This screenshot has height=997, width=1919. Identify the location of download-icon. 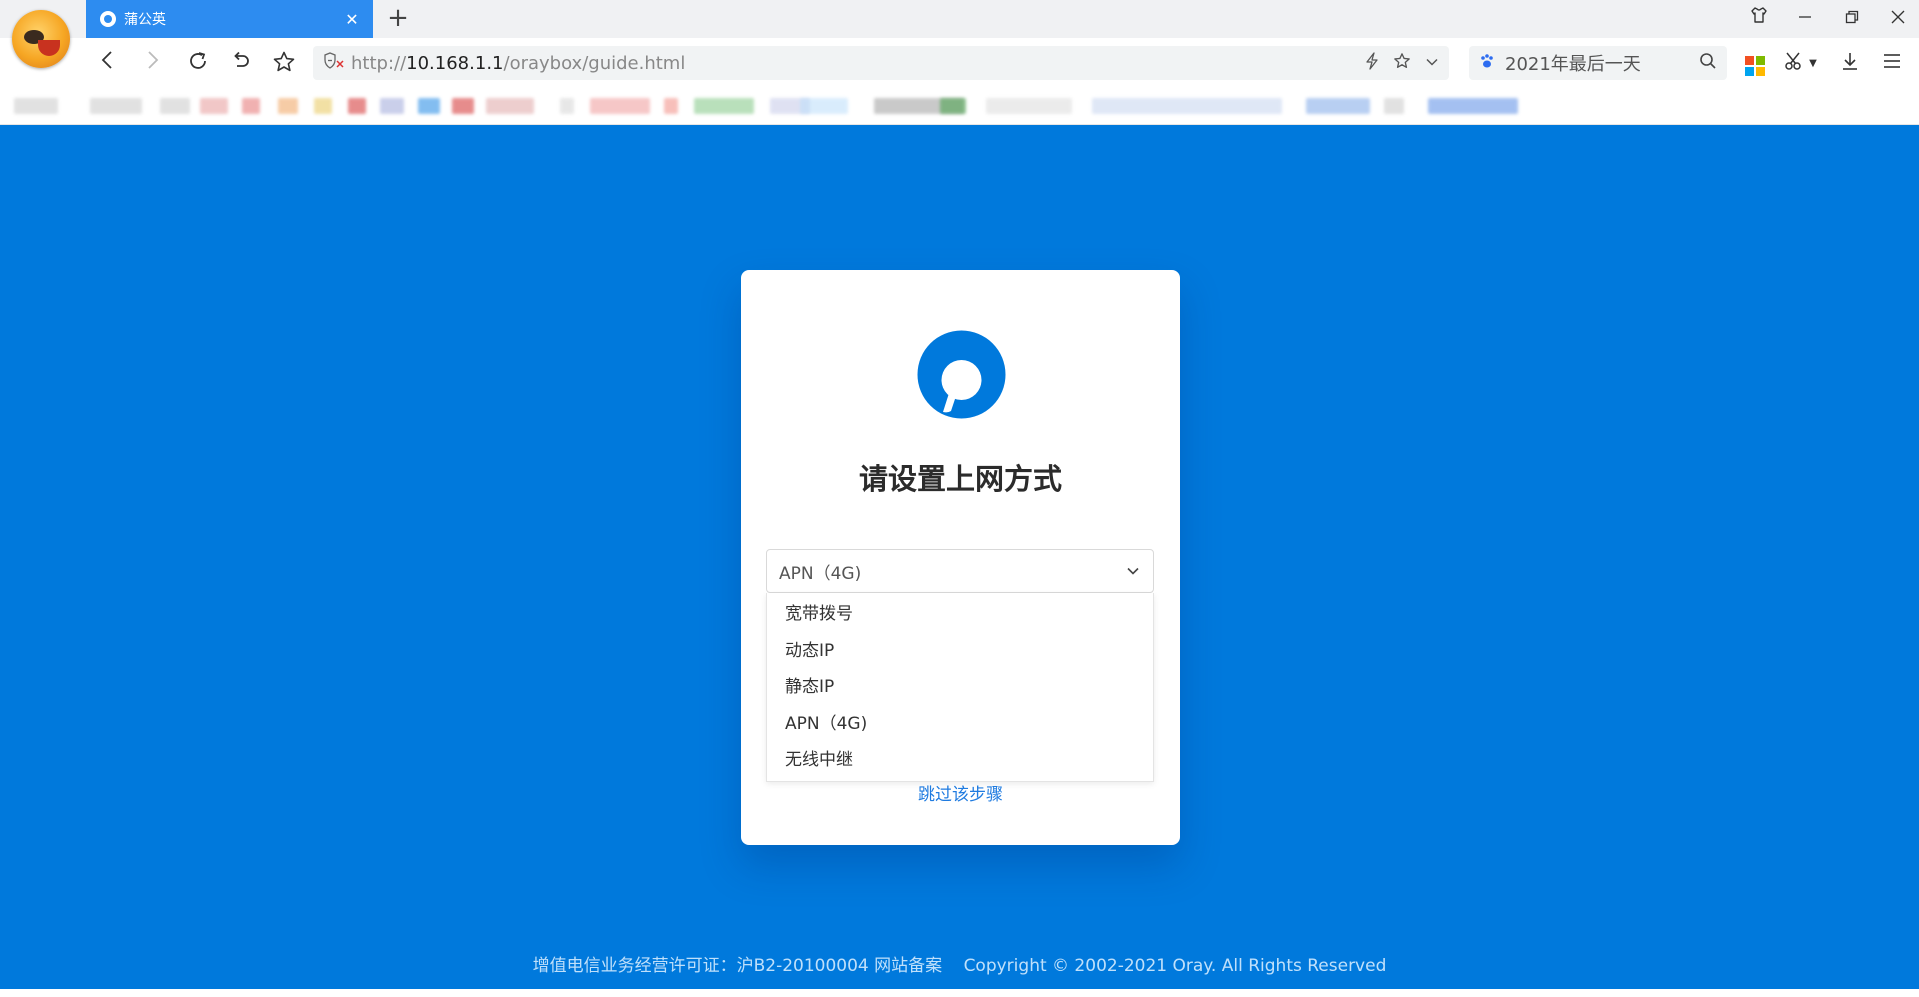
(1850, 64).